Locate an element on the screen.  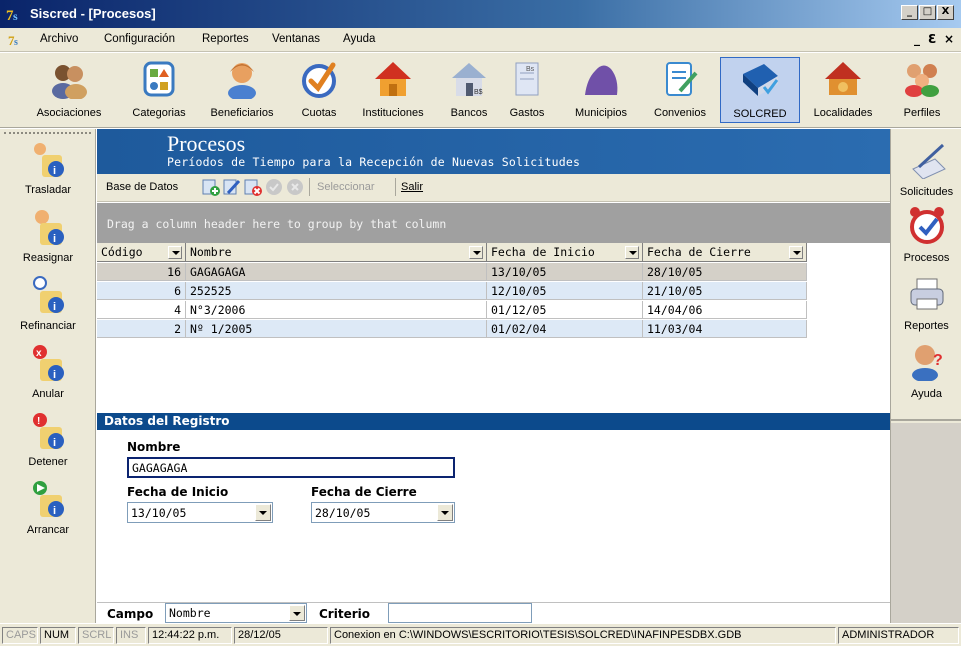
sidebar-item-trasladar: i Trasladar is located at coordinates (48, 172).